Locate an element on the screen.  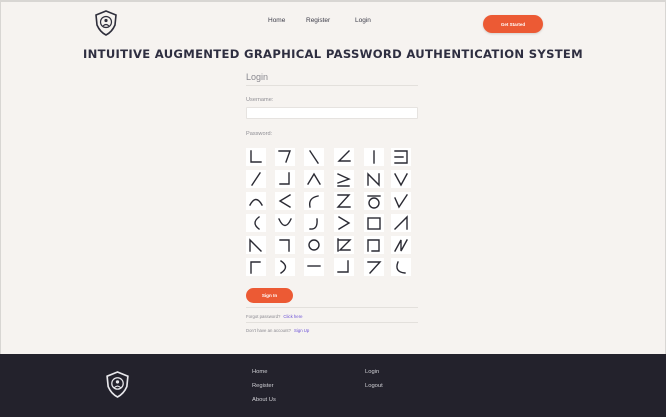
username-label: Username: is located at coordinates (260, 100).